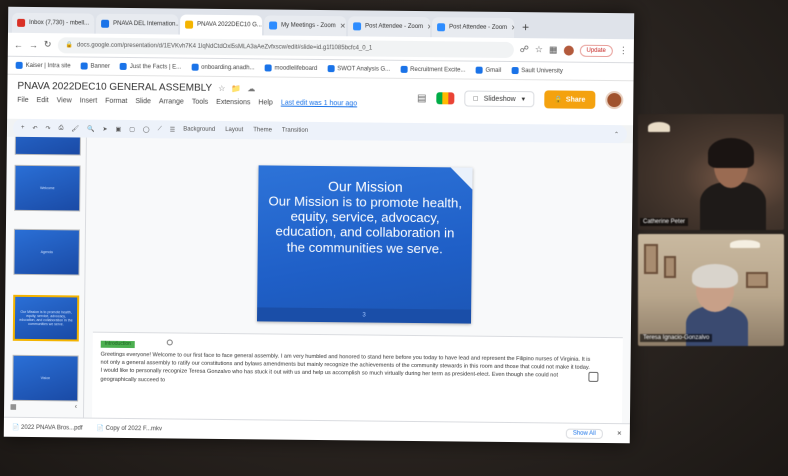 This screenshot has width=788, height=476. What do you see at coordinates (445, 98) in the screenshot?
I see `meet-icon` at bounding box center [445, 98].